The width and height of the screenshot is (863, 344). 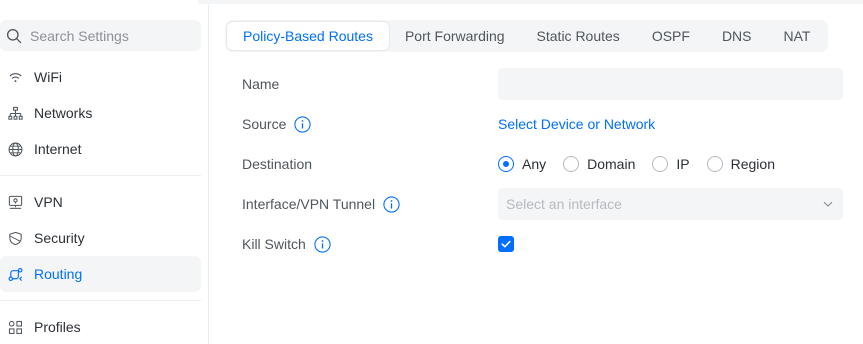 What do you see at coordinates (277, 164) in the screenshot?
I see `destination-label: Destination` at bounding box center [277, 164].